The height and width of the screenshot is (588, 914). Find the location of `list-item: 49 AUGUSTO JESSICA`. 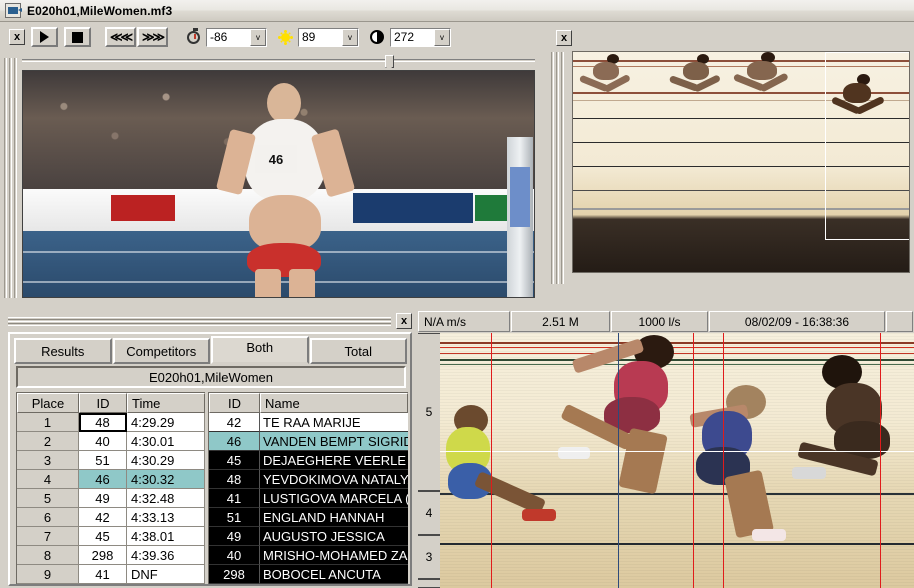

list-item: 49 AUGUSTO JESSICA is located at coordinates (308, 536).